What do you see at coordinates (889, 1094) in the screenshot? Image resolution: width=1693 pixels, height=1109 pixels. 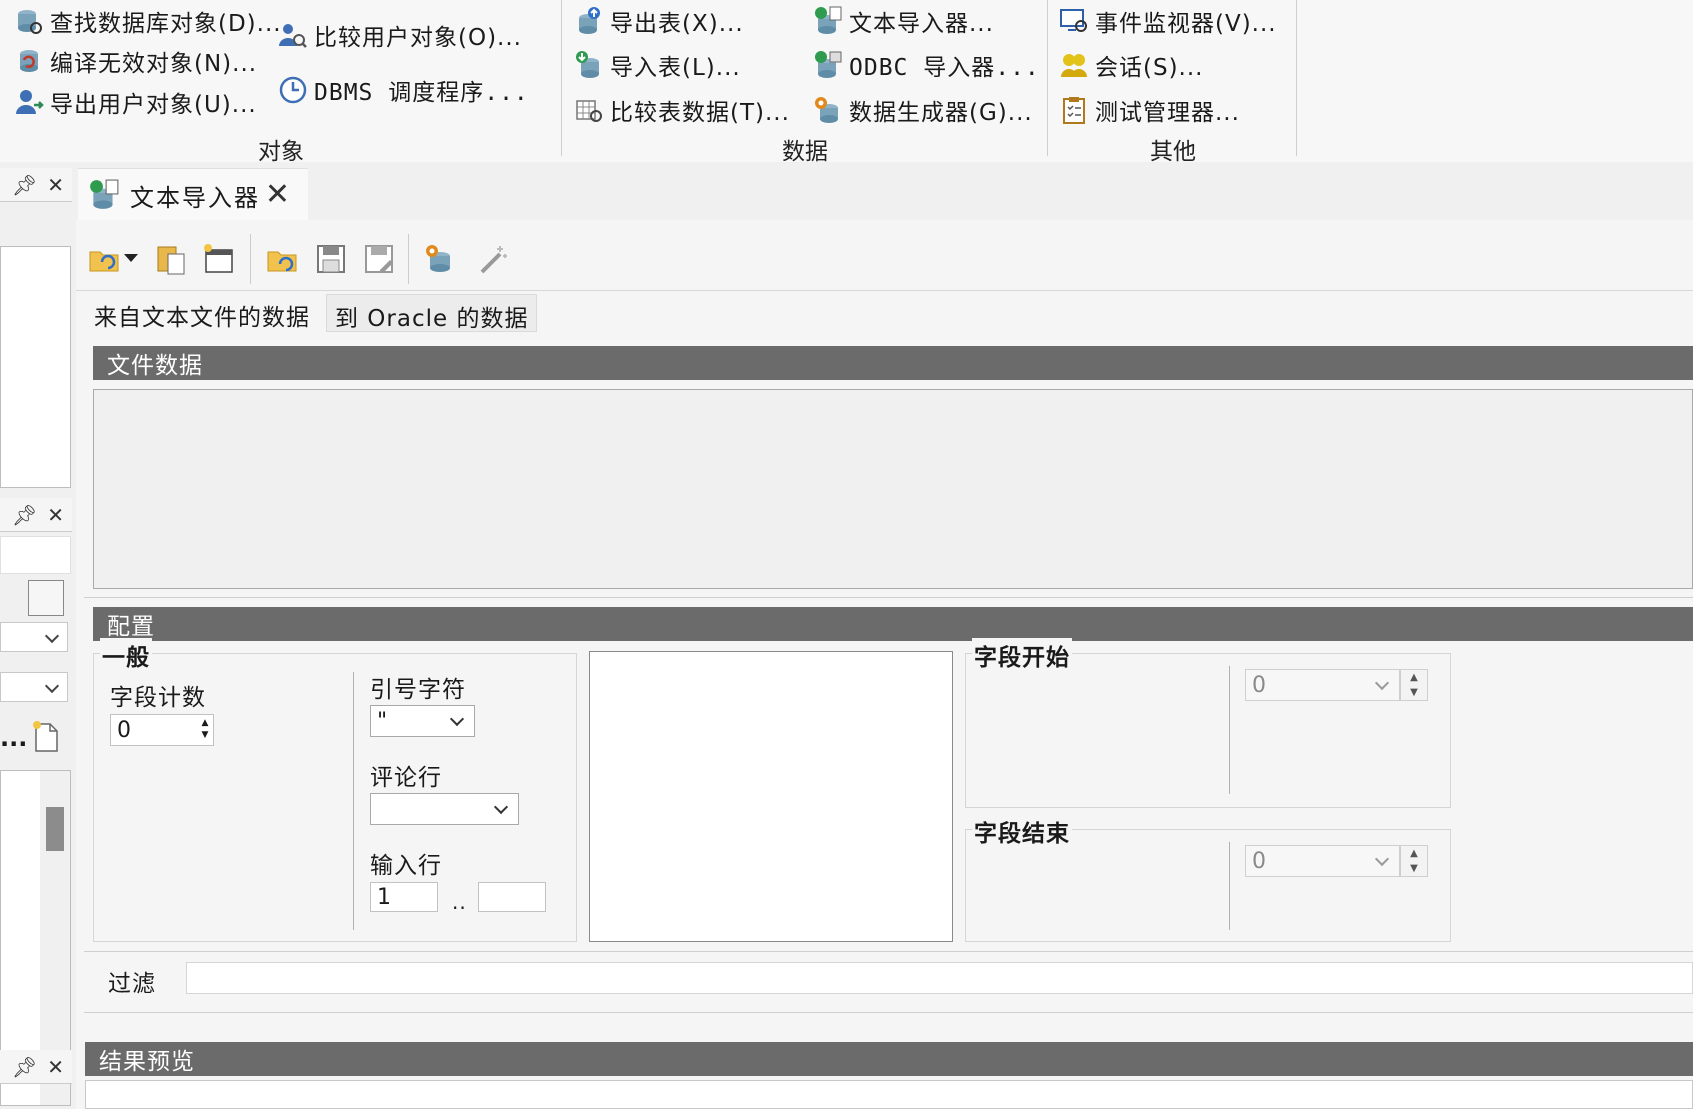 I see `results-preview-grid` at bounding box center [889, 1094].